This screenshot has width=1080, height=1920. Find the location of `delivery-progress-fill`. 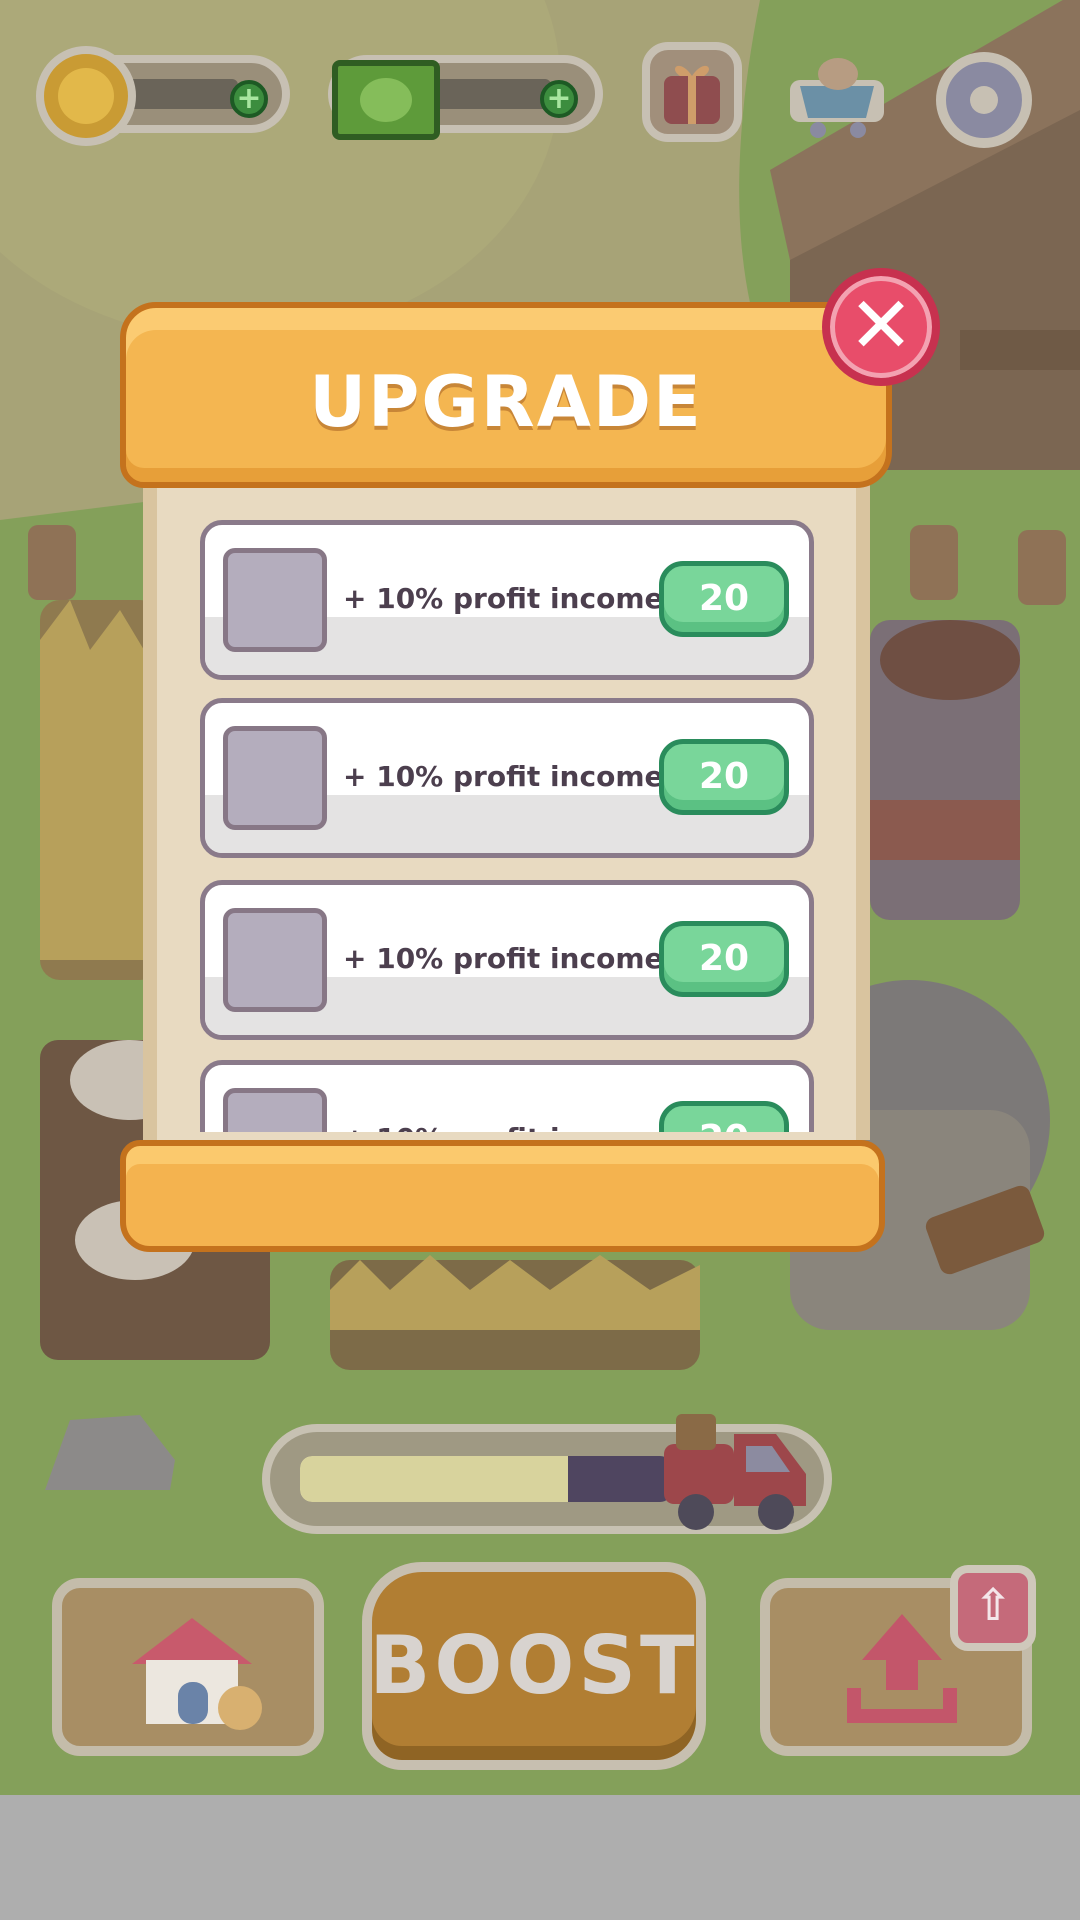

delivery-progress-fill is located at coordinates (434, 1479).